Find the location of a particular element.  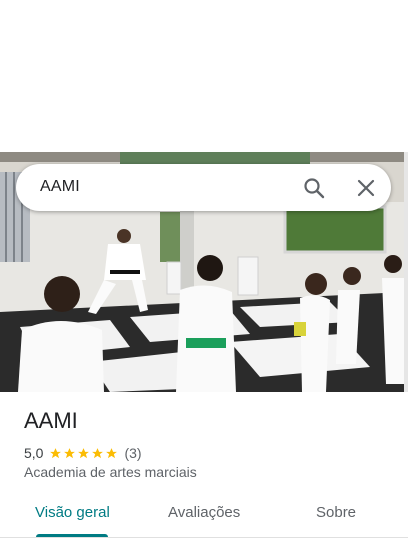

search-icon is located at coordinates (314, 188).